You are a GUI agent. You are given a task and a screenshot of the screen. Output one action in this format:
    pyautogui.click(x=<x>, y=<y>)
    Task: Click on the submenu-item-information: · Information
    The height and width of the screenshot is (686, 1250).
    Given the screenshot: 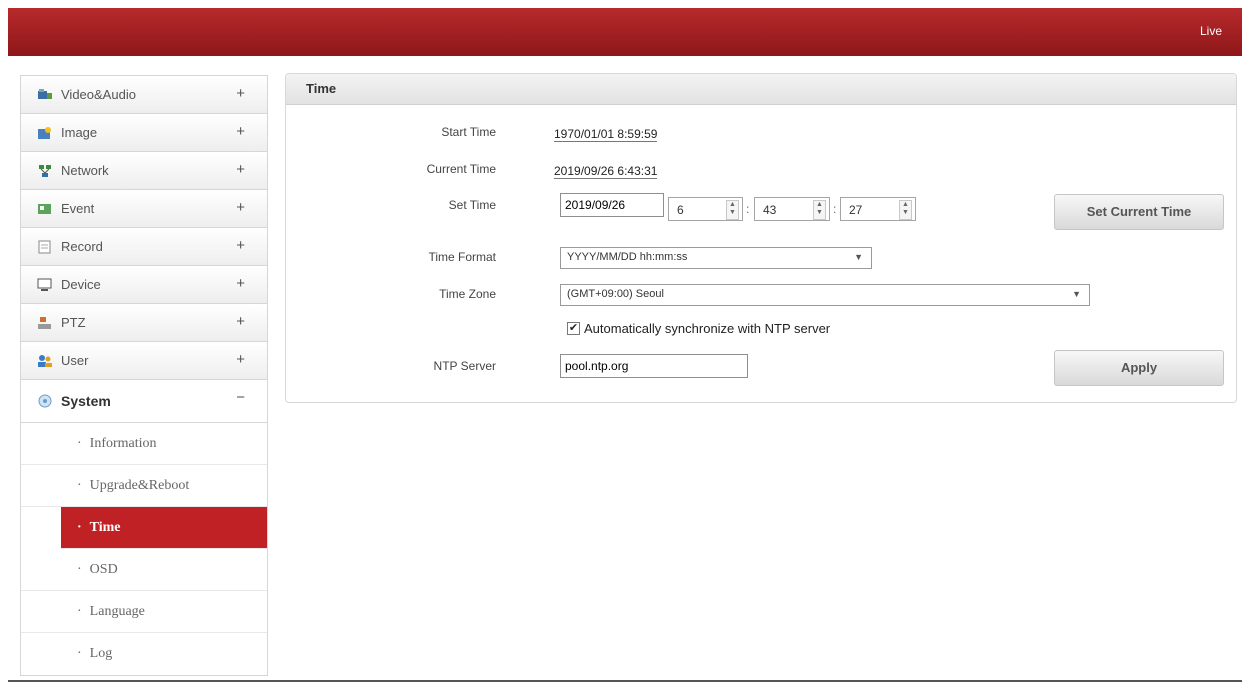 What is the action you would take?
    pyautogui.click(x=144, y=444)
    